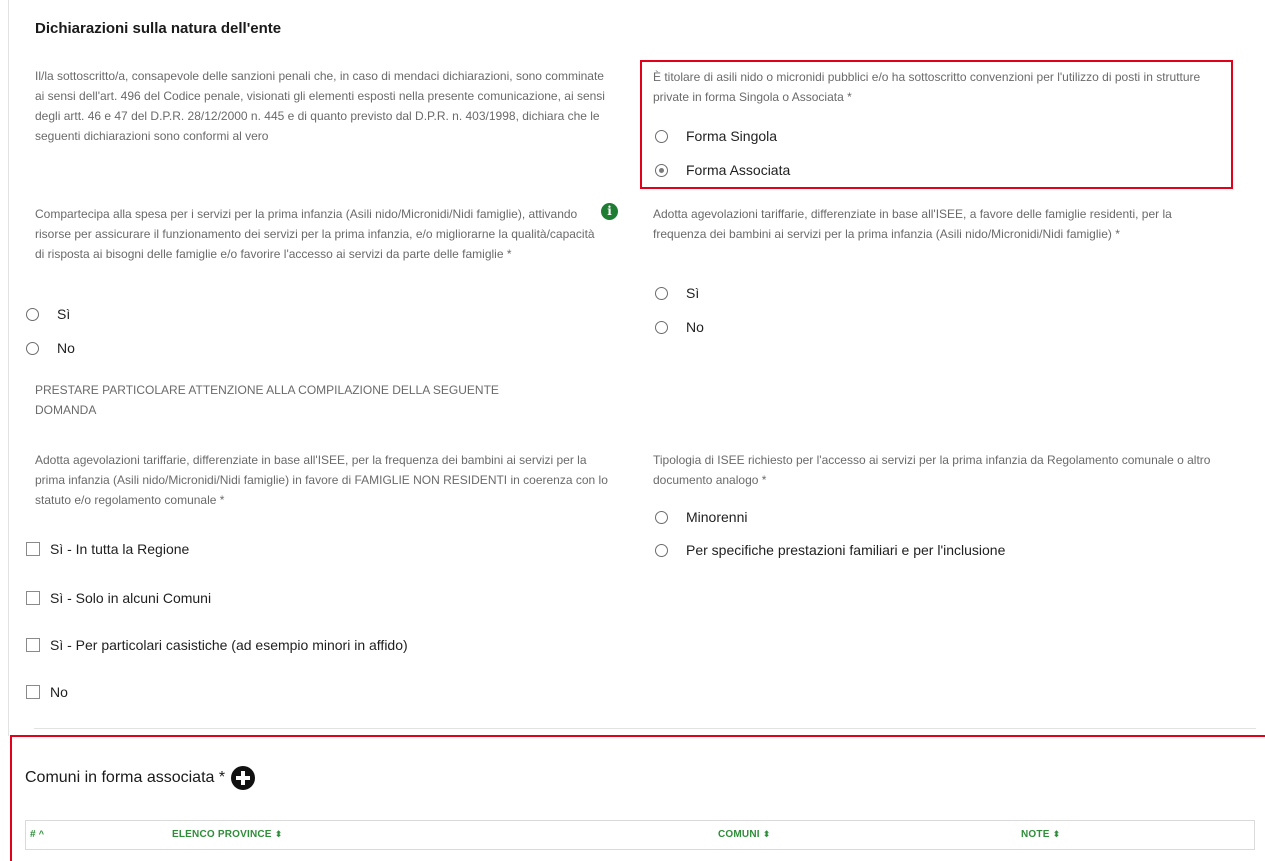  I want to click on column-header-index: # ^, so click(37, 834).